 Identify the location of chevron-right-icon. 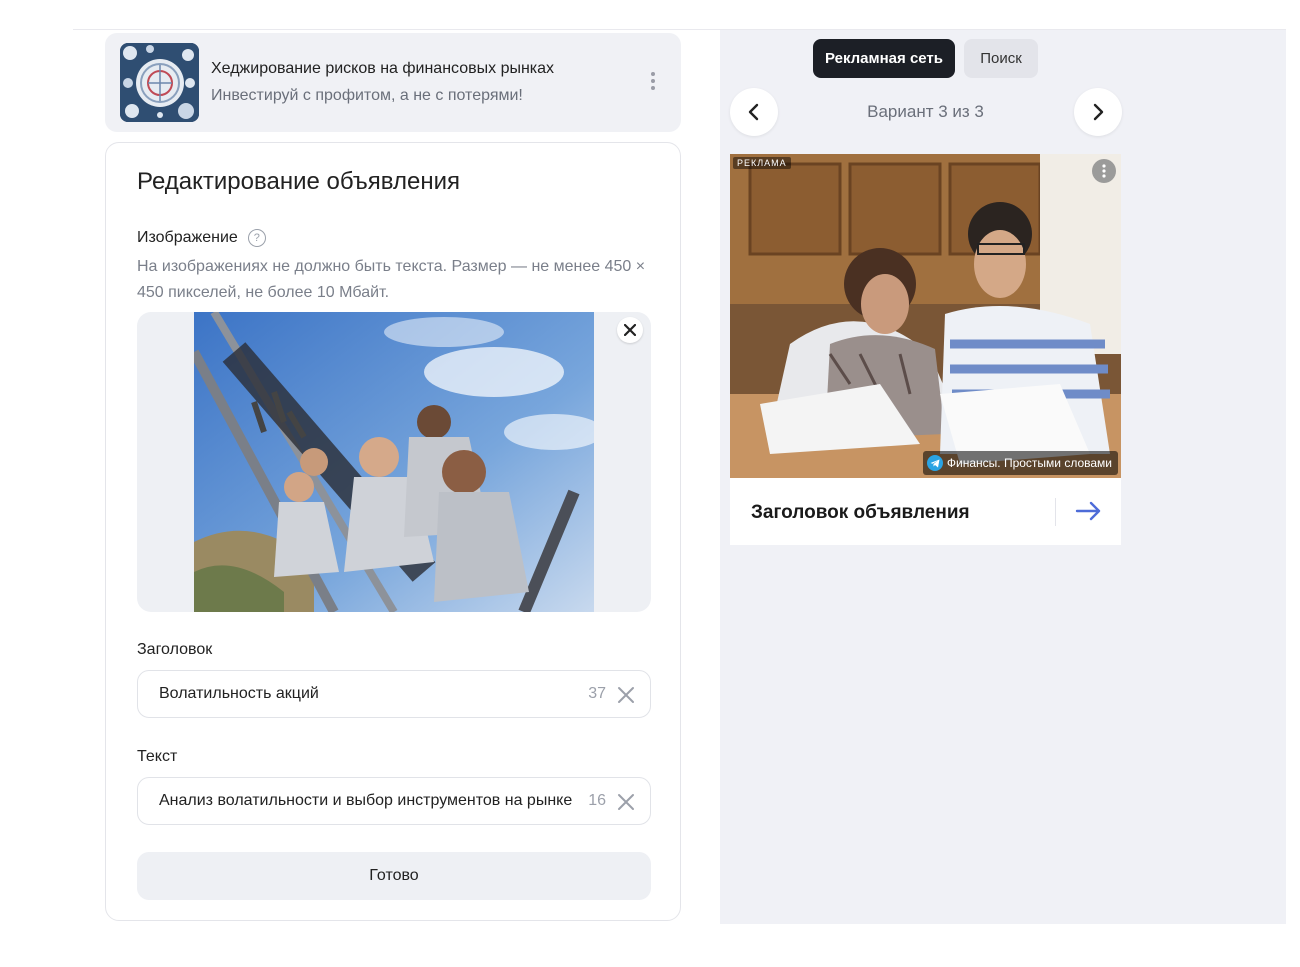
(1098, 112).